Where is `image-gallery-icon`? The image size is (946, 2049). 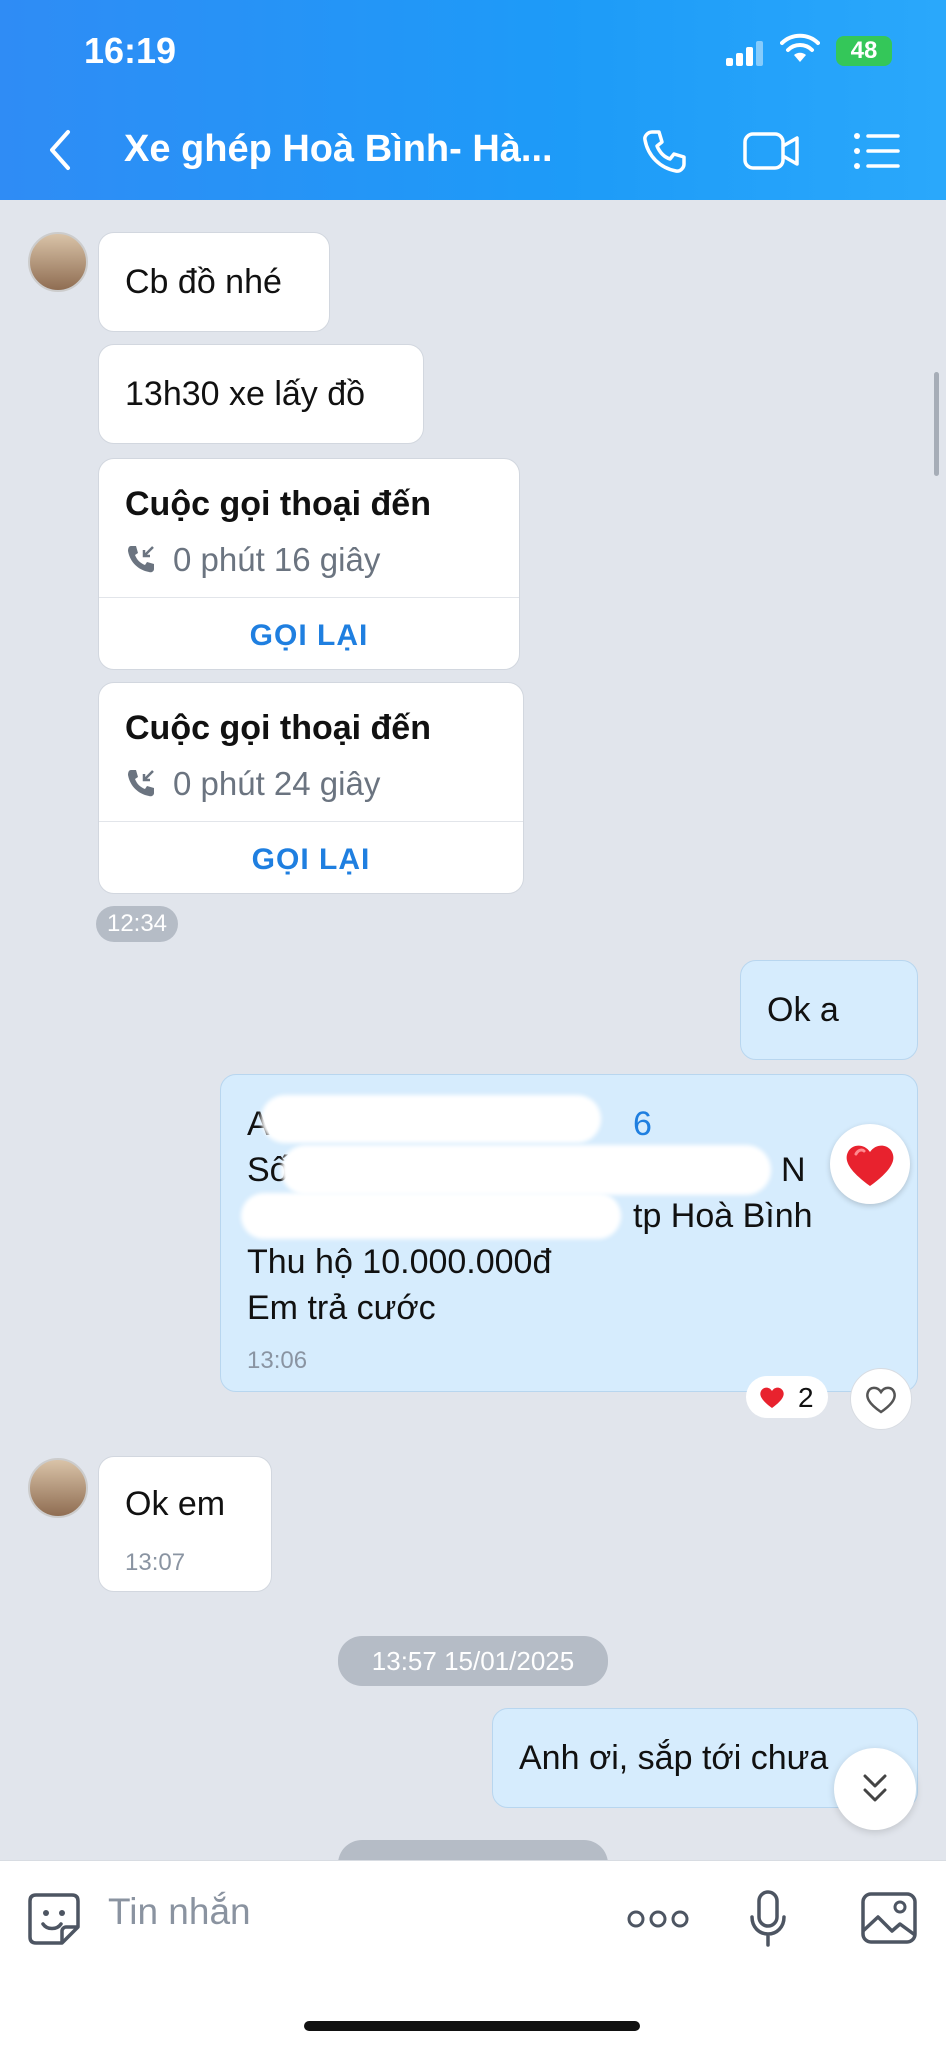
image-gallery-icon is located at coordinates (889, 1918).